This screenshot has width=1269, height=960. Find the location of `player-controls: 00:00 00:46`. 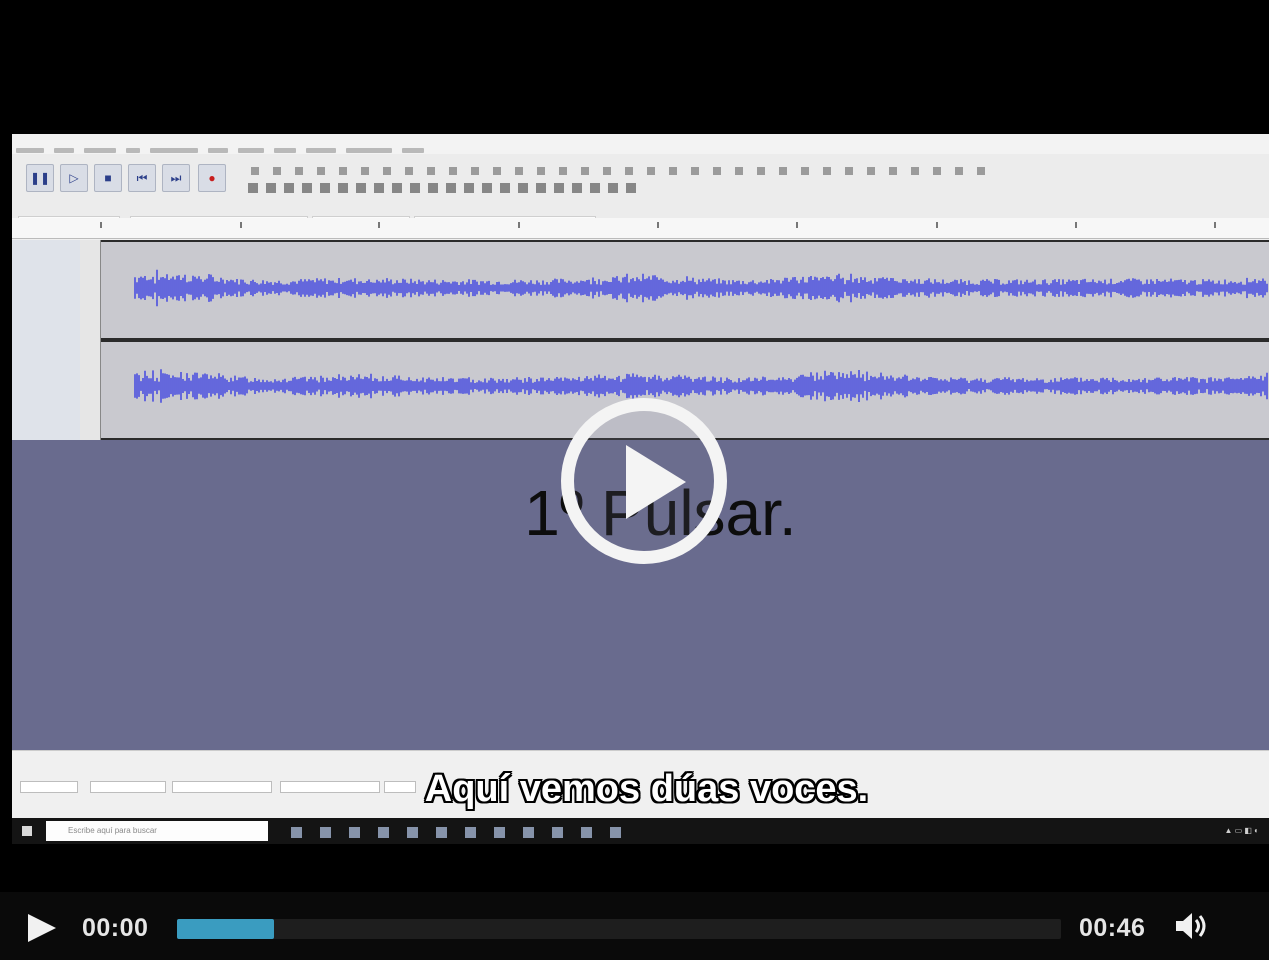

player-controls: 00:00 00:46 is located at coordinates (634, 926).